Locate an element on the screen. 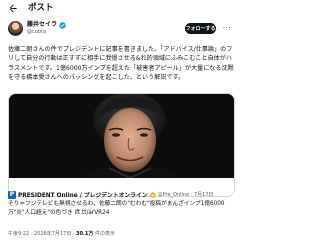 Image resolution: width=320 pixels, height=250 pixels. view-count: 30.1万 is located at coordinates (85, 234).